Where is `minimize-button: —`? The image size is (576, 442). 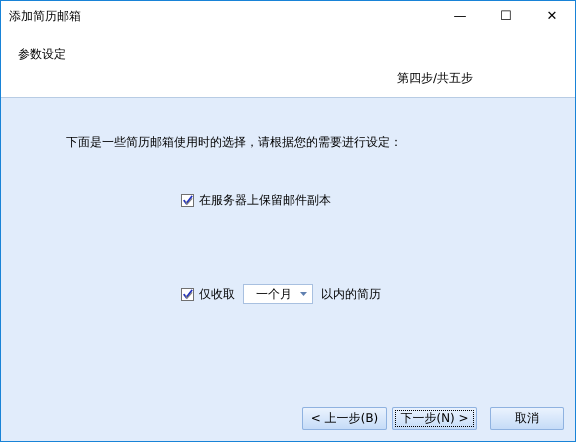
minimize-button: — is located at coordinates (460, 16).